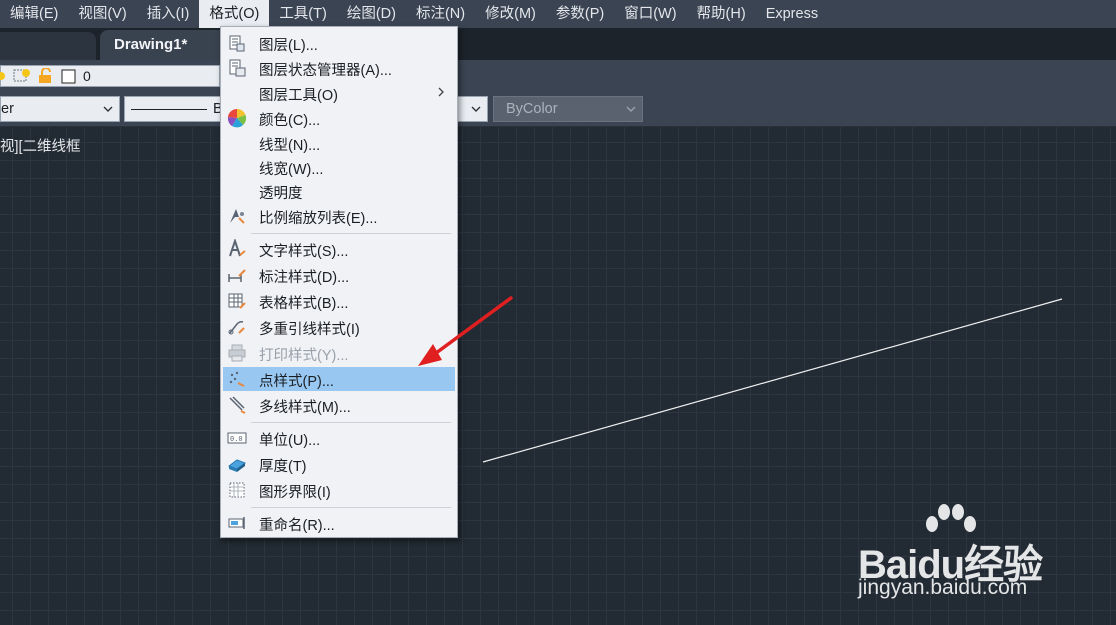  Describe the element at coordinates (102, 14) in the screenshot. I see `menu-view: 视图(V)` at that location.